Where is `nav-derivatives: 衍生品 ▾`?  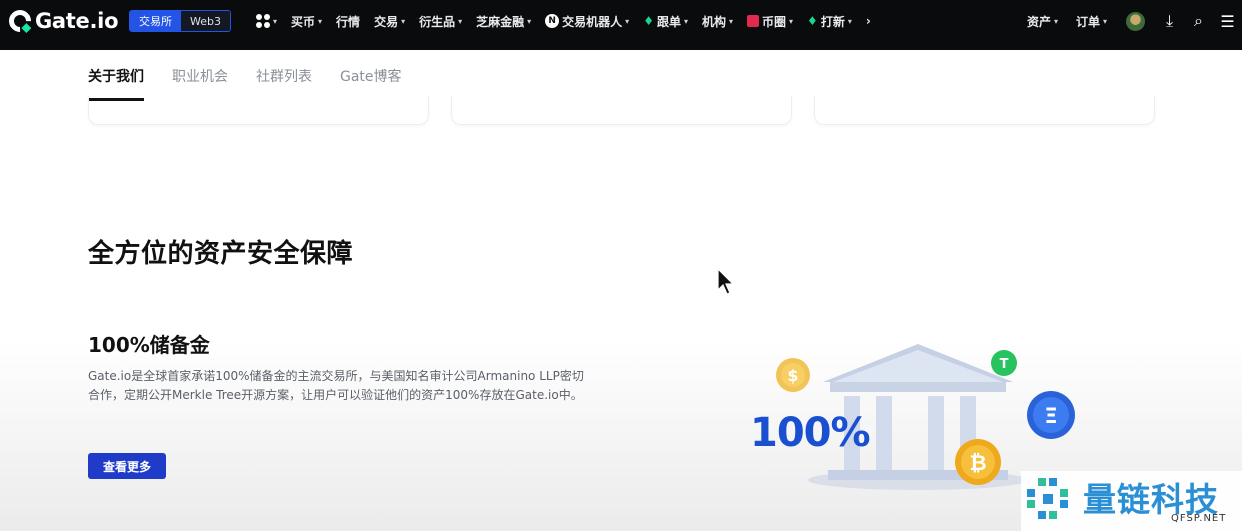
nav-derivatives: 衍生品 ▾ is located at coordinates (440, 21).